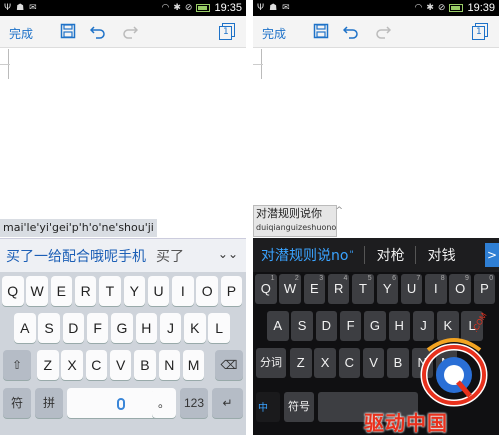  Describe the element at coordinates (207, 291) in the screenshot. I see `key-o: O` at that location.